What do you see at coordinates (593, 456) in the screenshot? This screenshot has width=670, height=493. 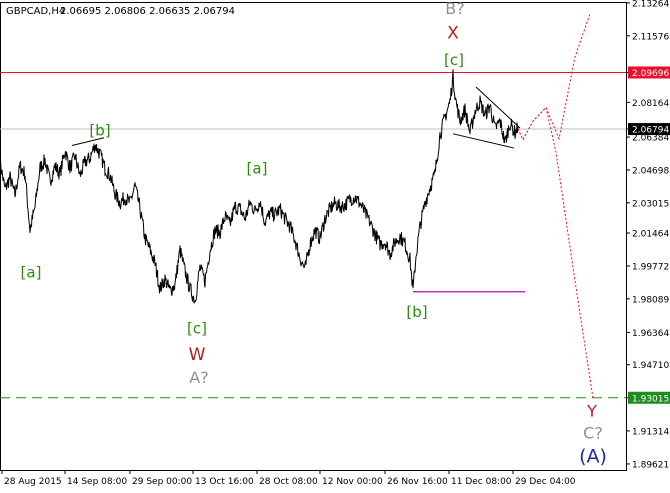 I see `wave-label-12: (A)` at bounding box center [593, 456].